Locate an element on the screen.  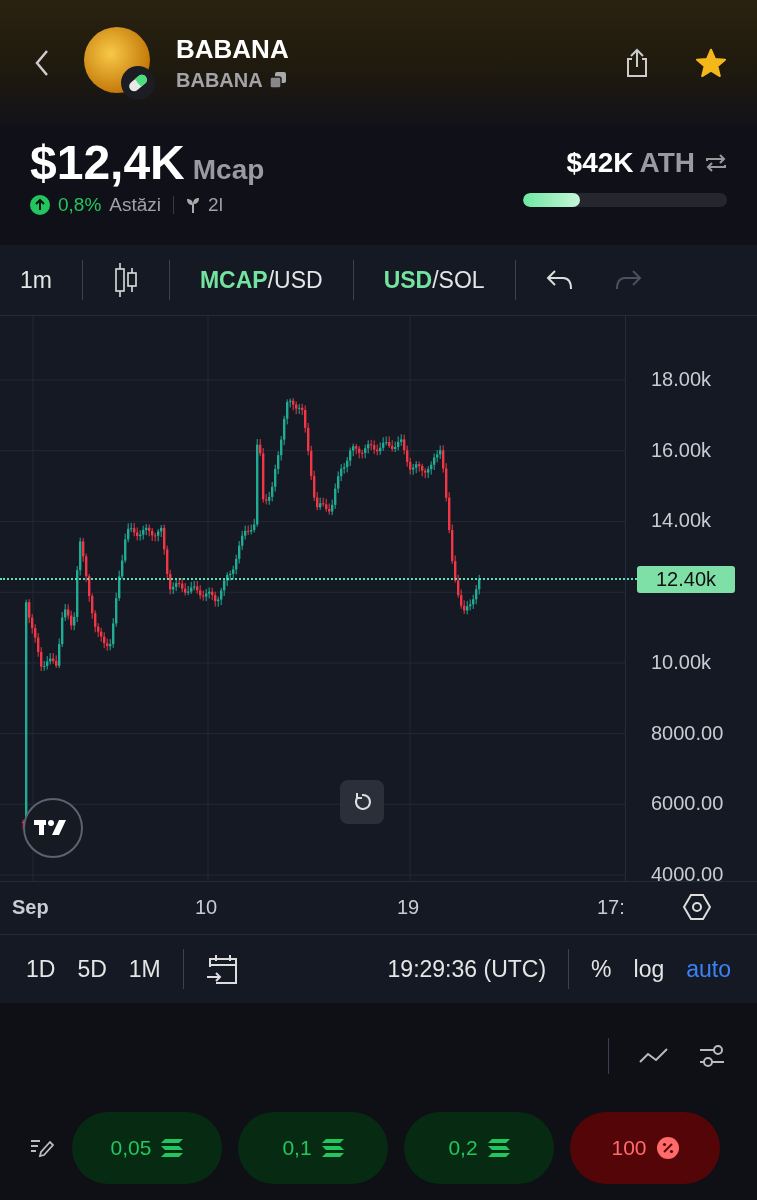
reset-icon is located at coordinates (362, 802).